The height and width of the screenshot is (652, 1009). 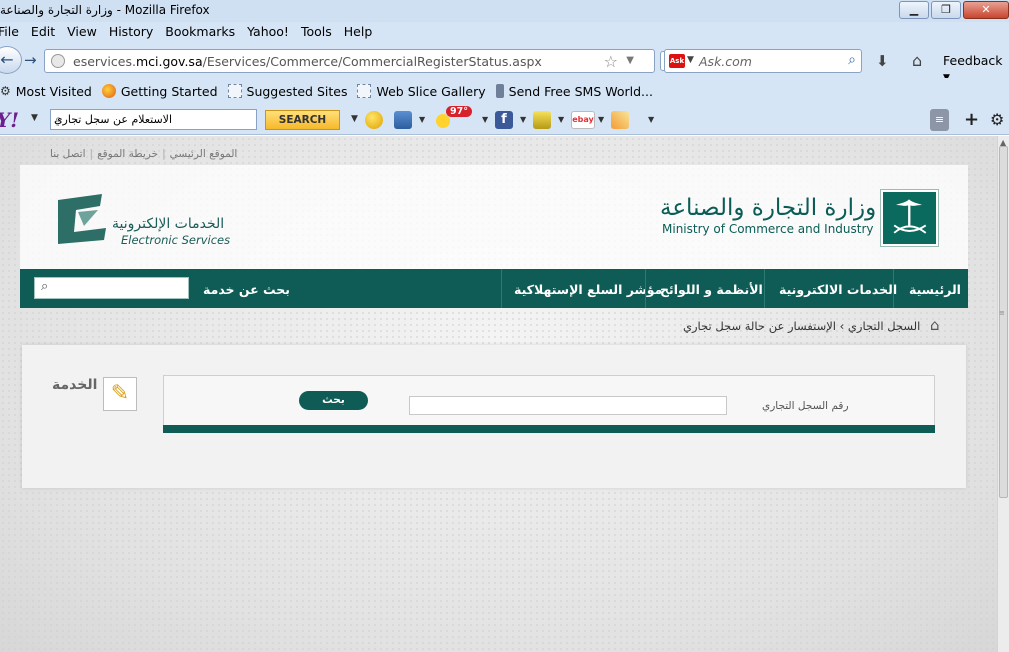 I want to click on menu-edit: Edit, so click(x=43, y=32).